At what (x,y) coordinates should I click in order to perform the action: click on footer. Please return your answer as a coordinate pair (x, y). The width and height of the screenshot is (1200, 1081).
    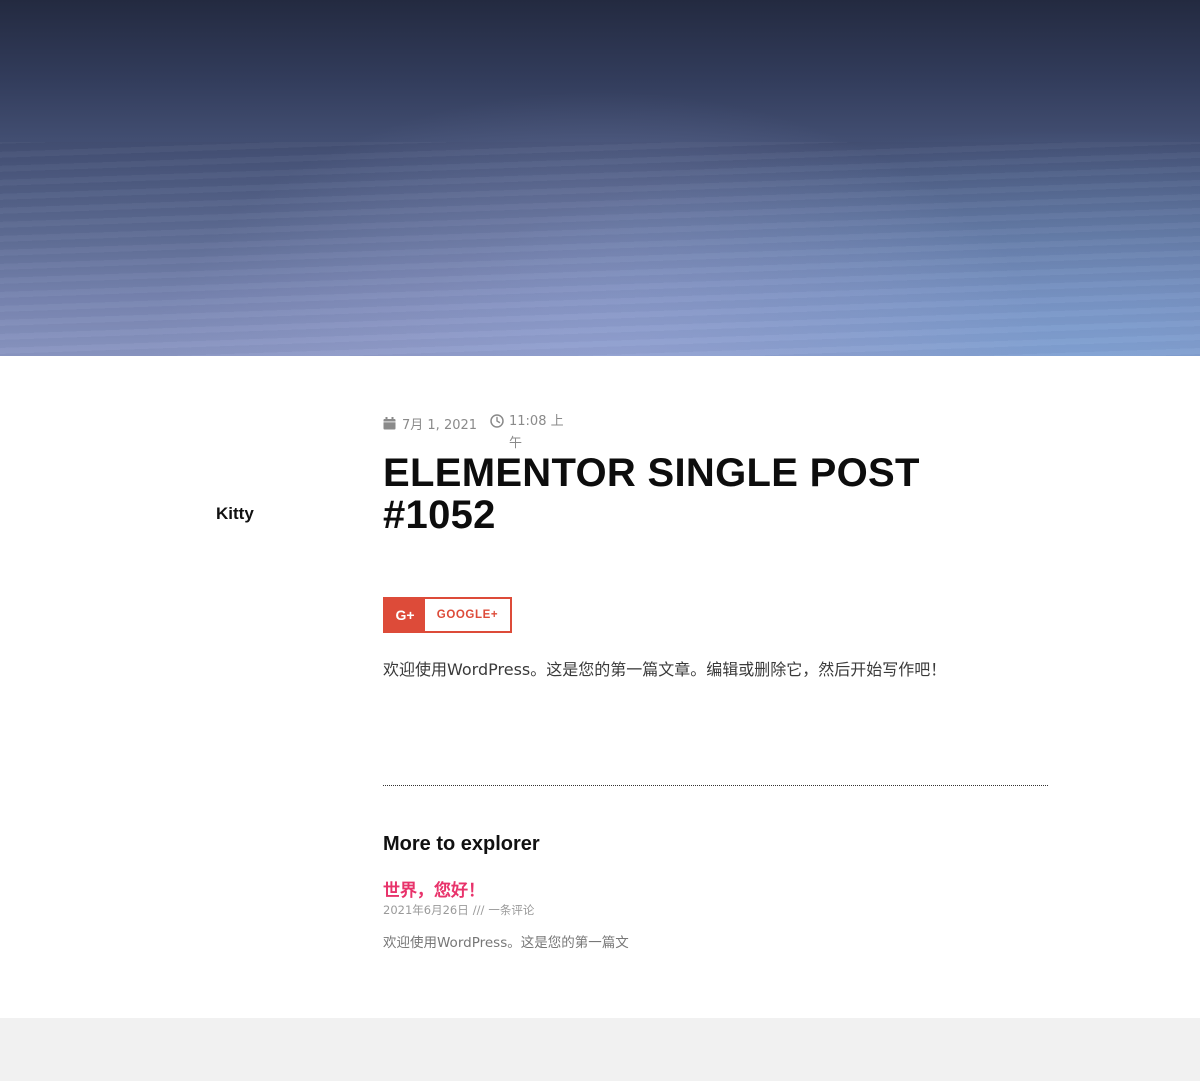
    Looking at the image, I should click on (600, 1049).